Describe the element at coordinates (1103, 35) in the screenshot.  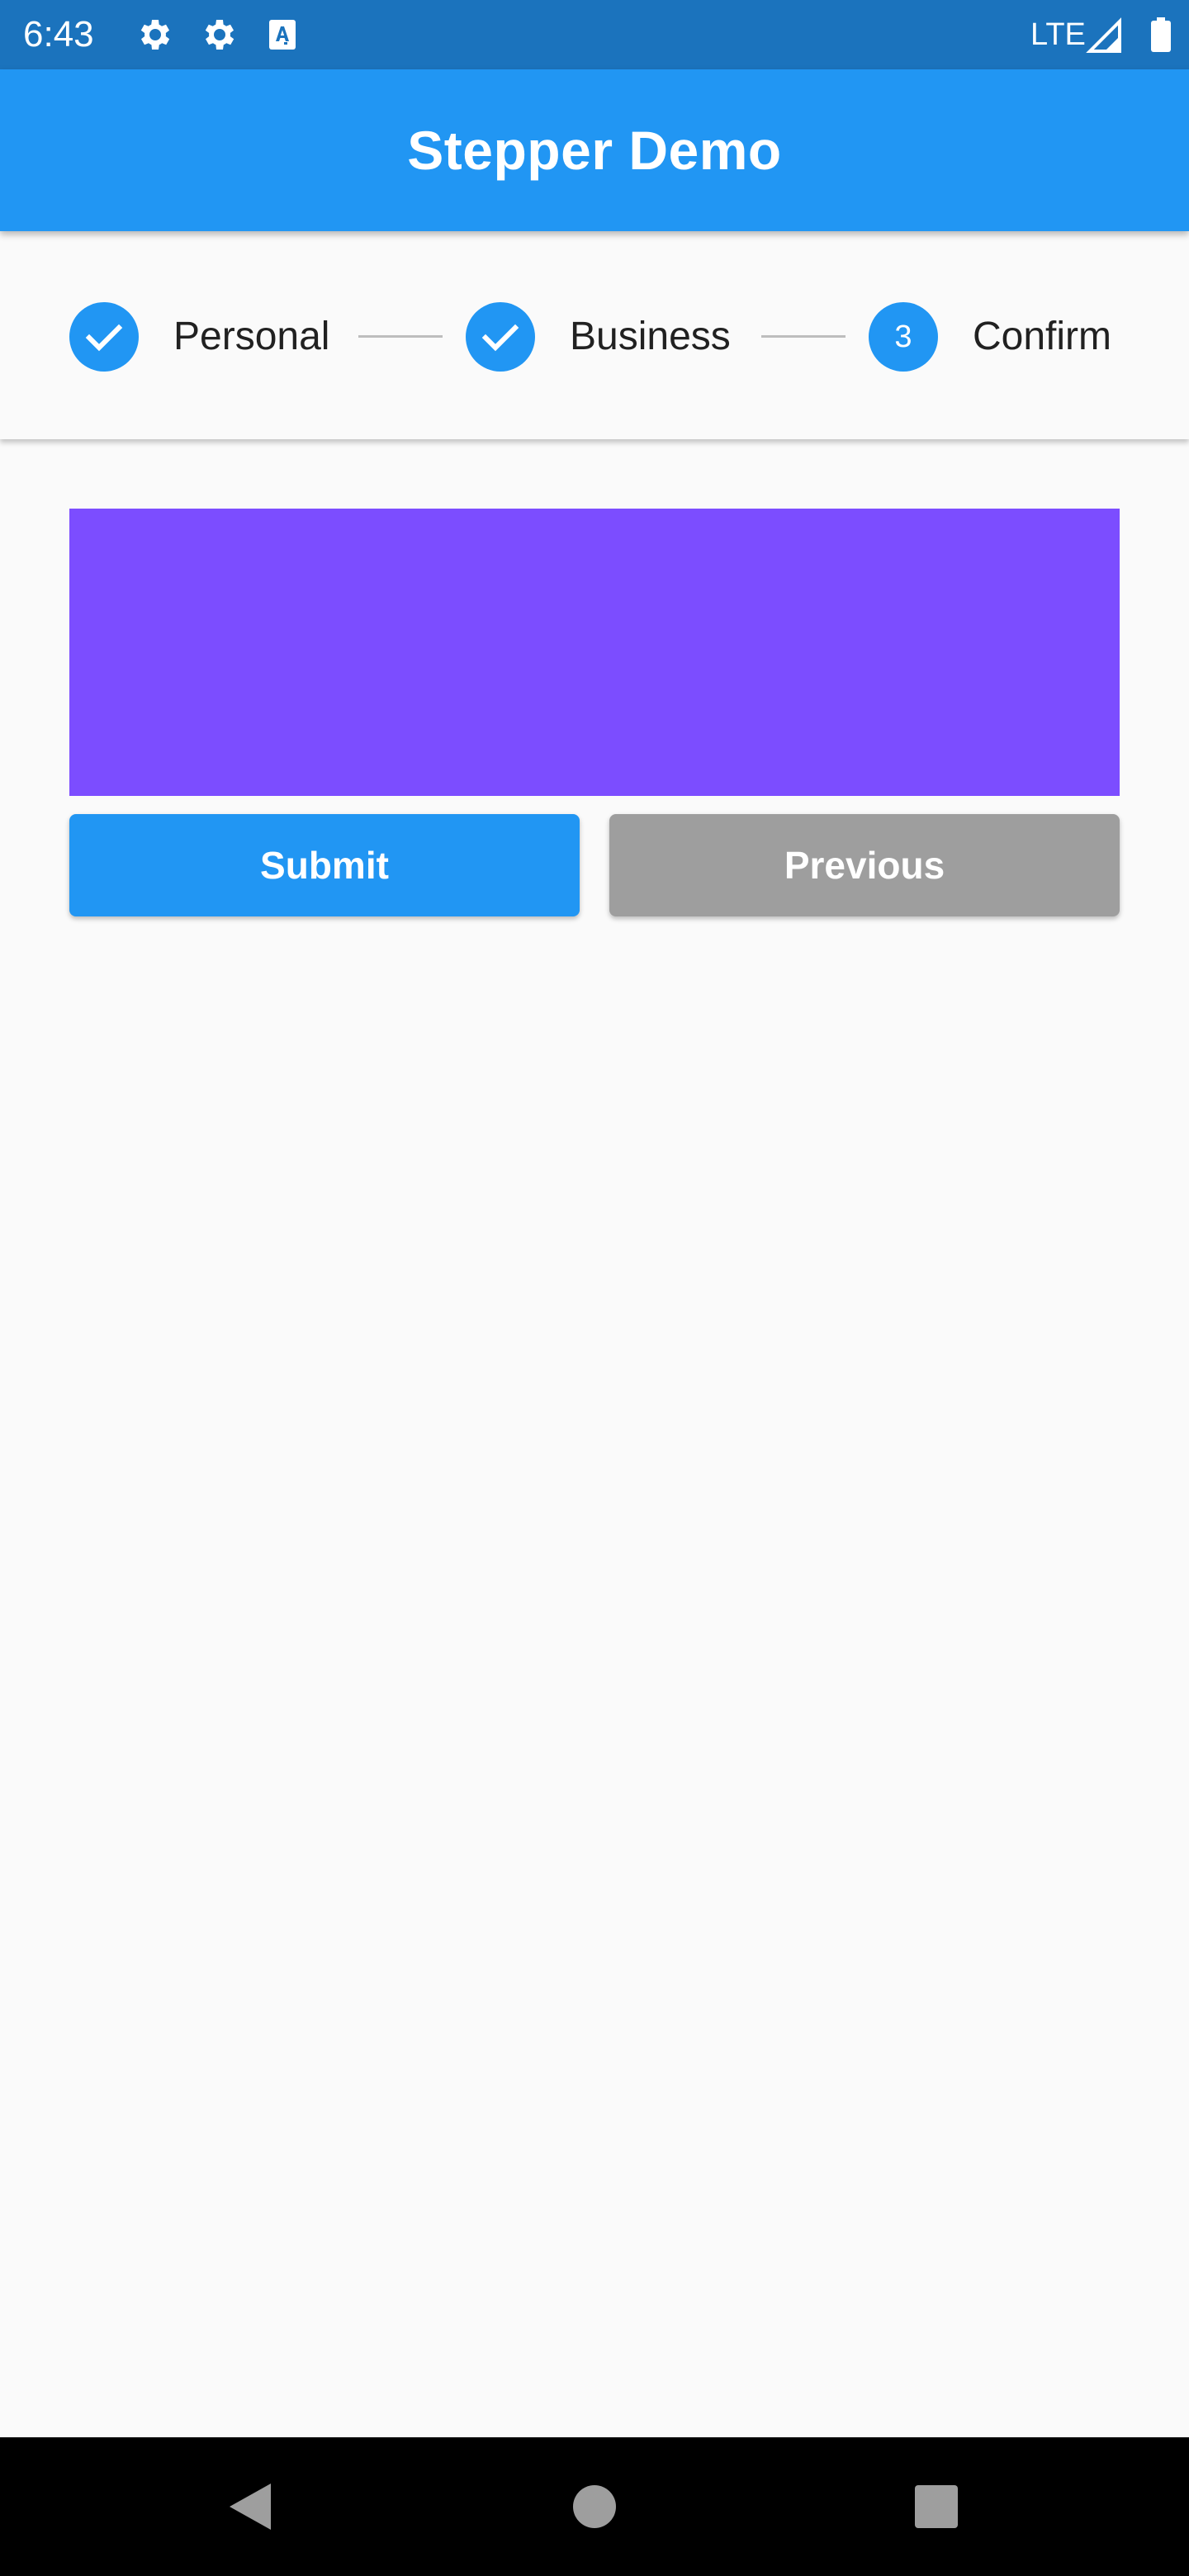
I see `signal-icon` at that location.